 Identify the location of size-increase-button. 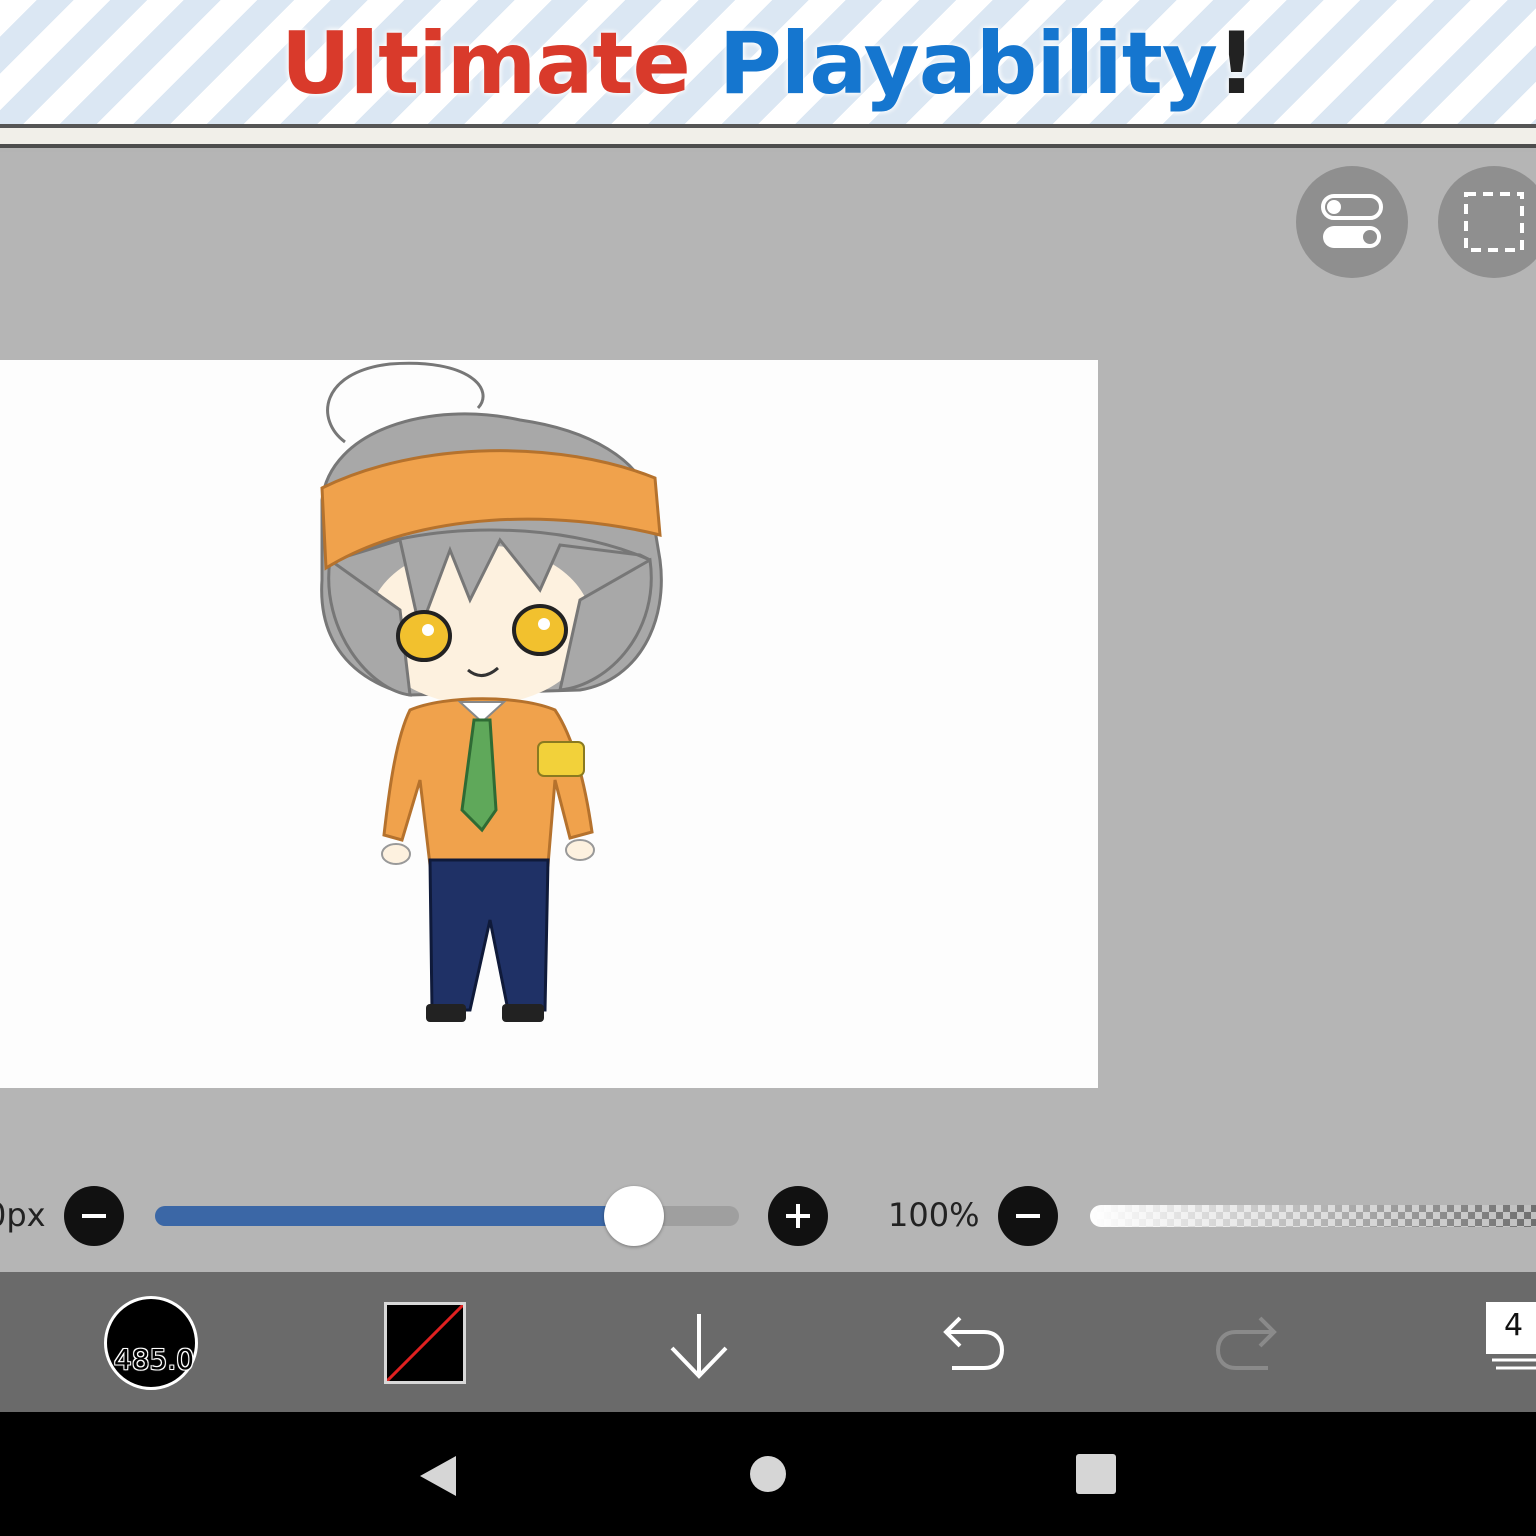
(798, 1216).